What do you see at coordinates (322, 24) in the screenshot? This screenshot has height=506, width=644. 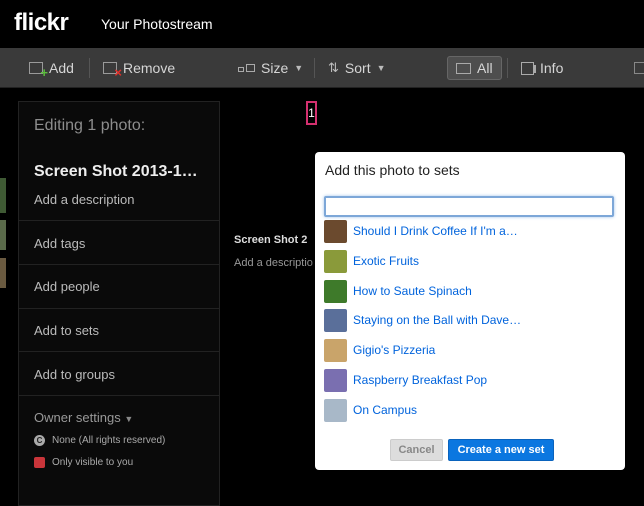 I see `top-bar: flickr Your Photostream` at bounding box center [322, 24].